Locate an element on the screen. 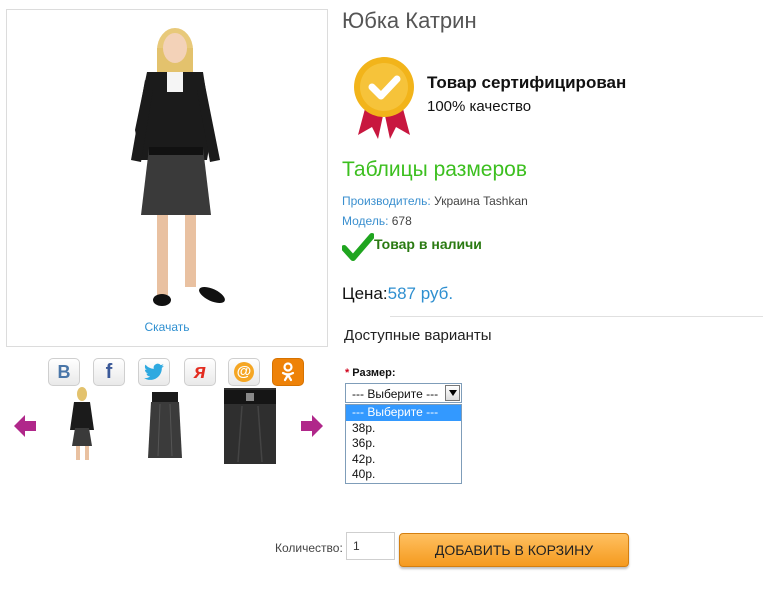 The image size is (777, 591). in-stock-check-icon is located at coordinates (358, 249).